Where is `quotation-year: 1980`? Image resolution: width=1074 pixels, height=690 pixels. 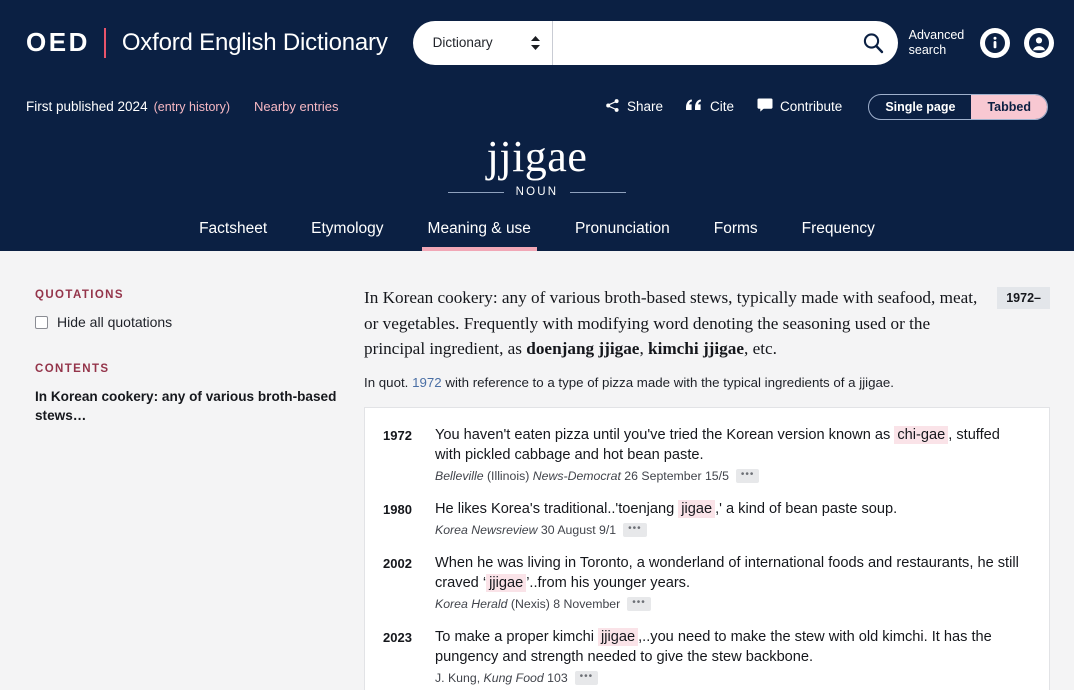 quotation-year: 1980 is located at coordinates (409, 518).